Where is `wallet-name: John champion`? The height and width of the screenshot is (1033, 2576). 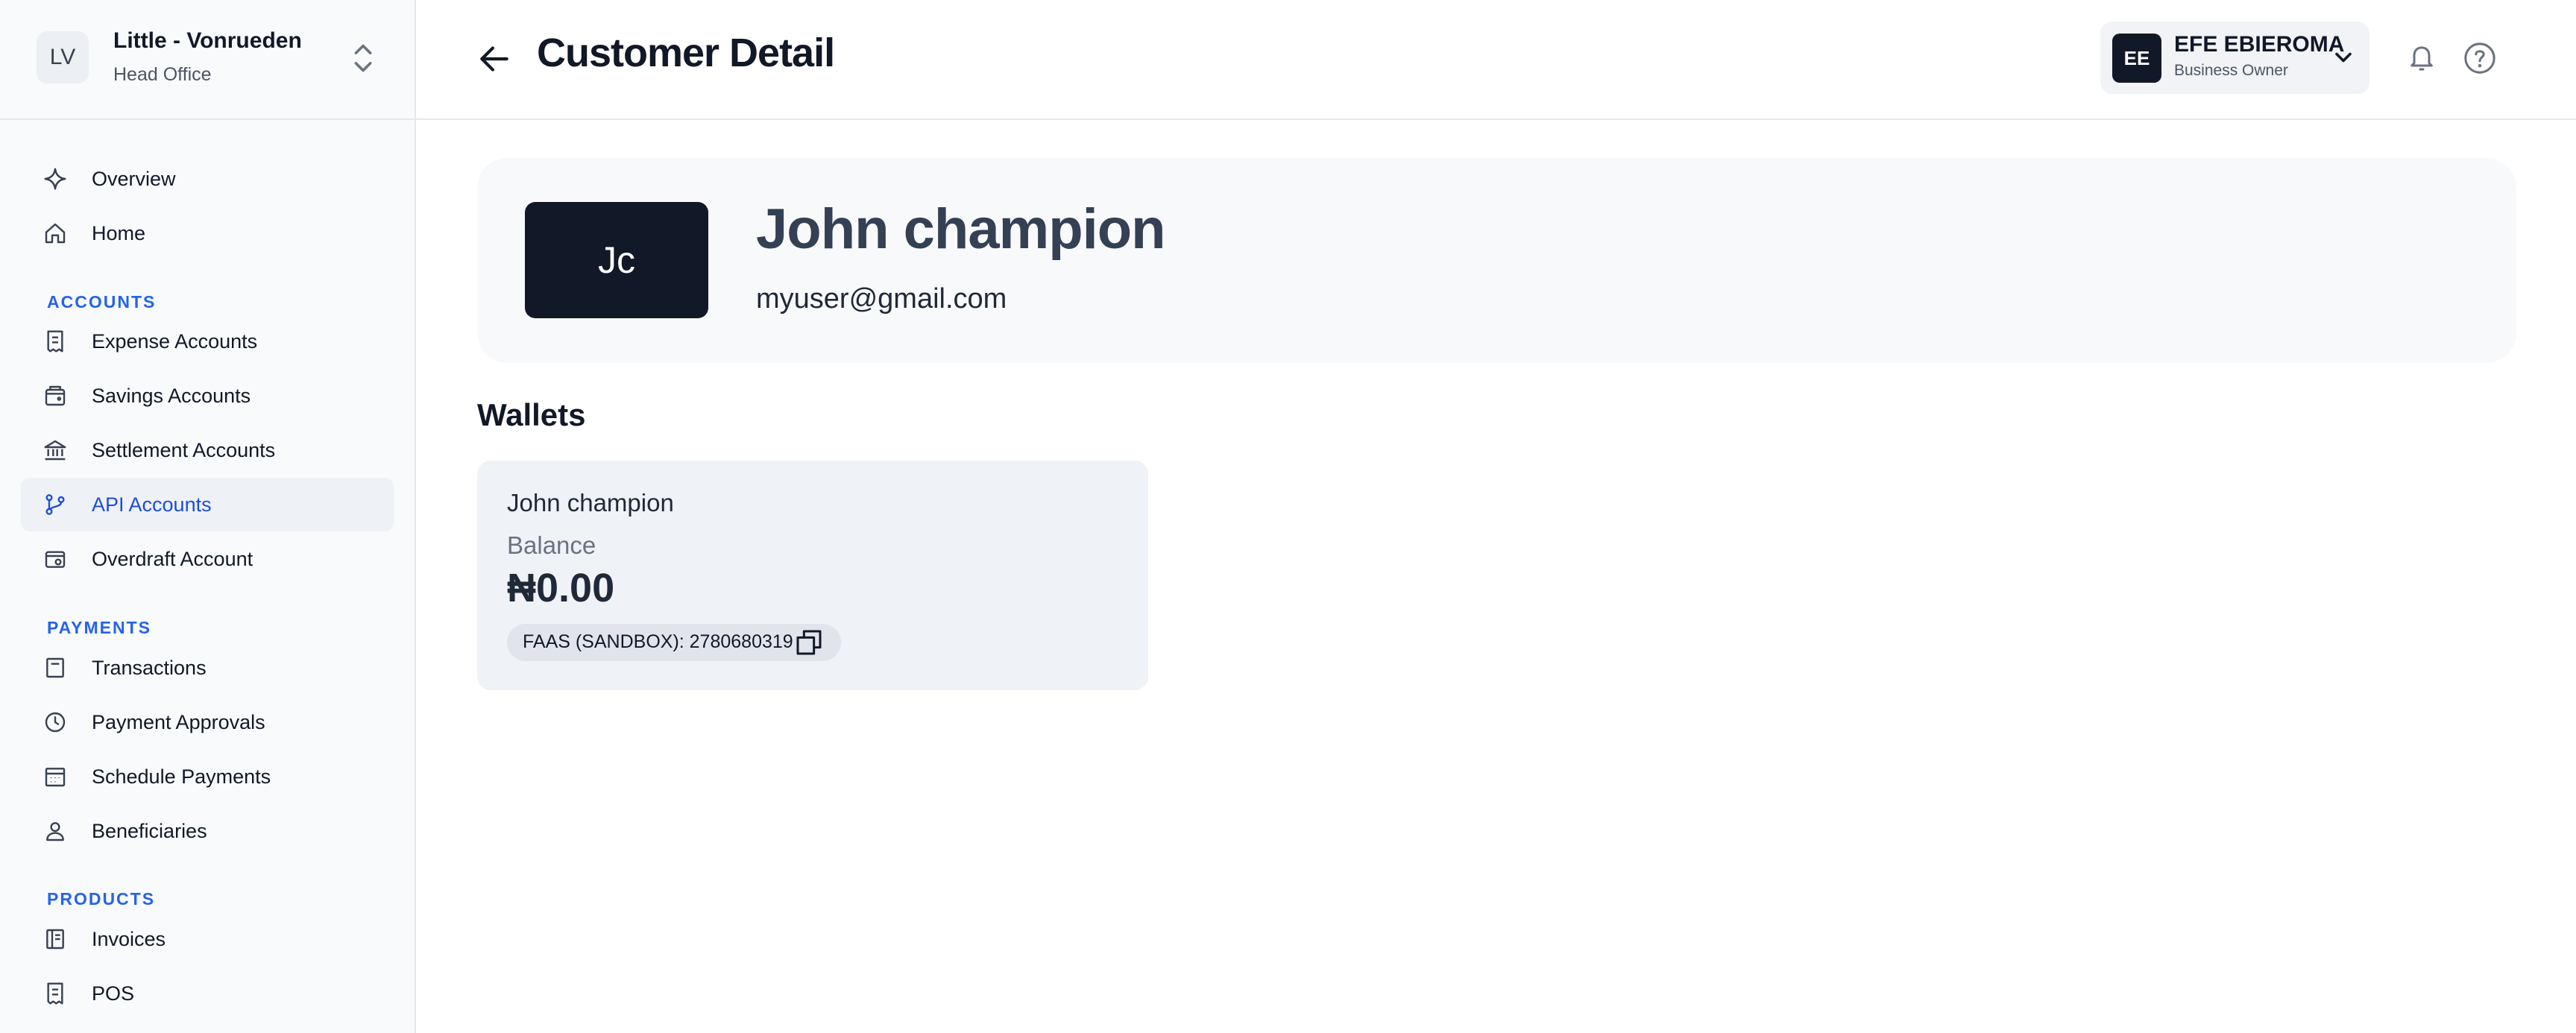 wallet-name: John champion is located at coordinates (590, 502).